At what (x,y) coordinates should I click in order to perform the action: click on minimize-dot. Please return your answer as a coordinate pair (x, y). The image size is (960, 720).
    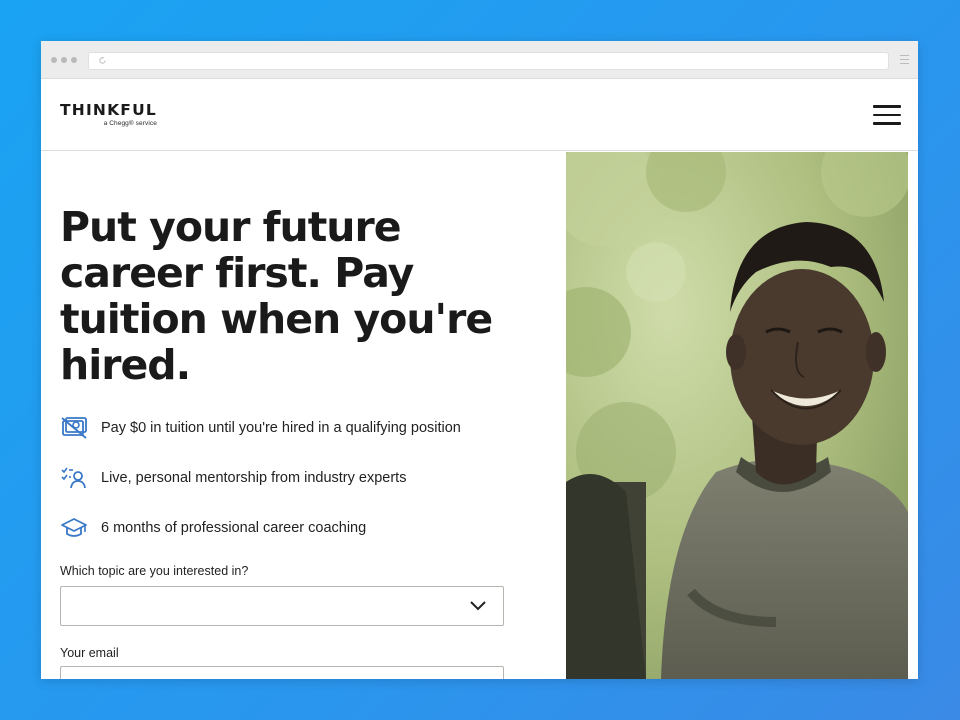
    Looking at the image, I should click on (64, 60).